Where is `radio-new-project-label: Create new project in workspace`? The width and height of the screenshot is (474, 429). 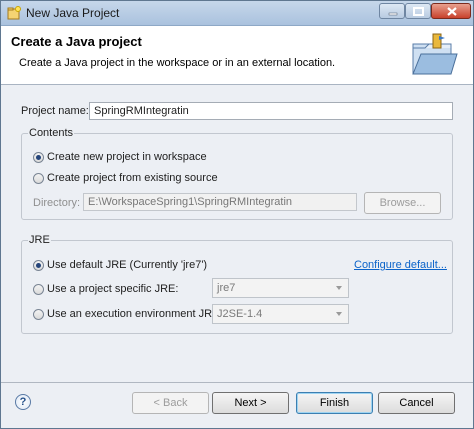 radio-new-project-label: Create new project in workspace is located at coordinates (127, 157).